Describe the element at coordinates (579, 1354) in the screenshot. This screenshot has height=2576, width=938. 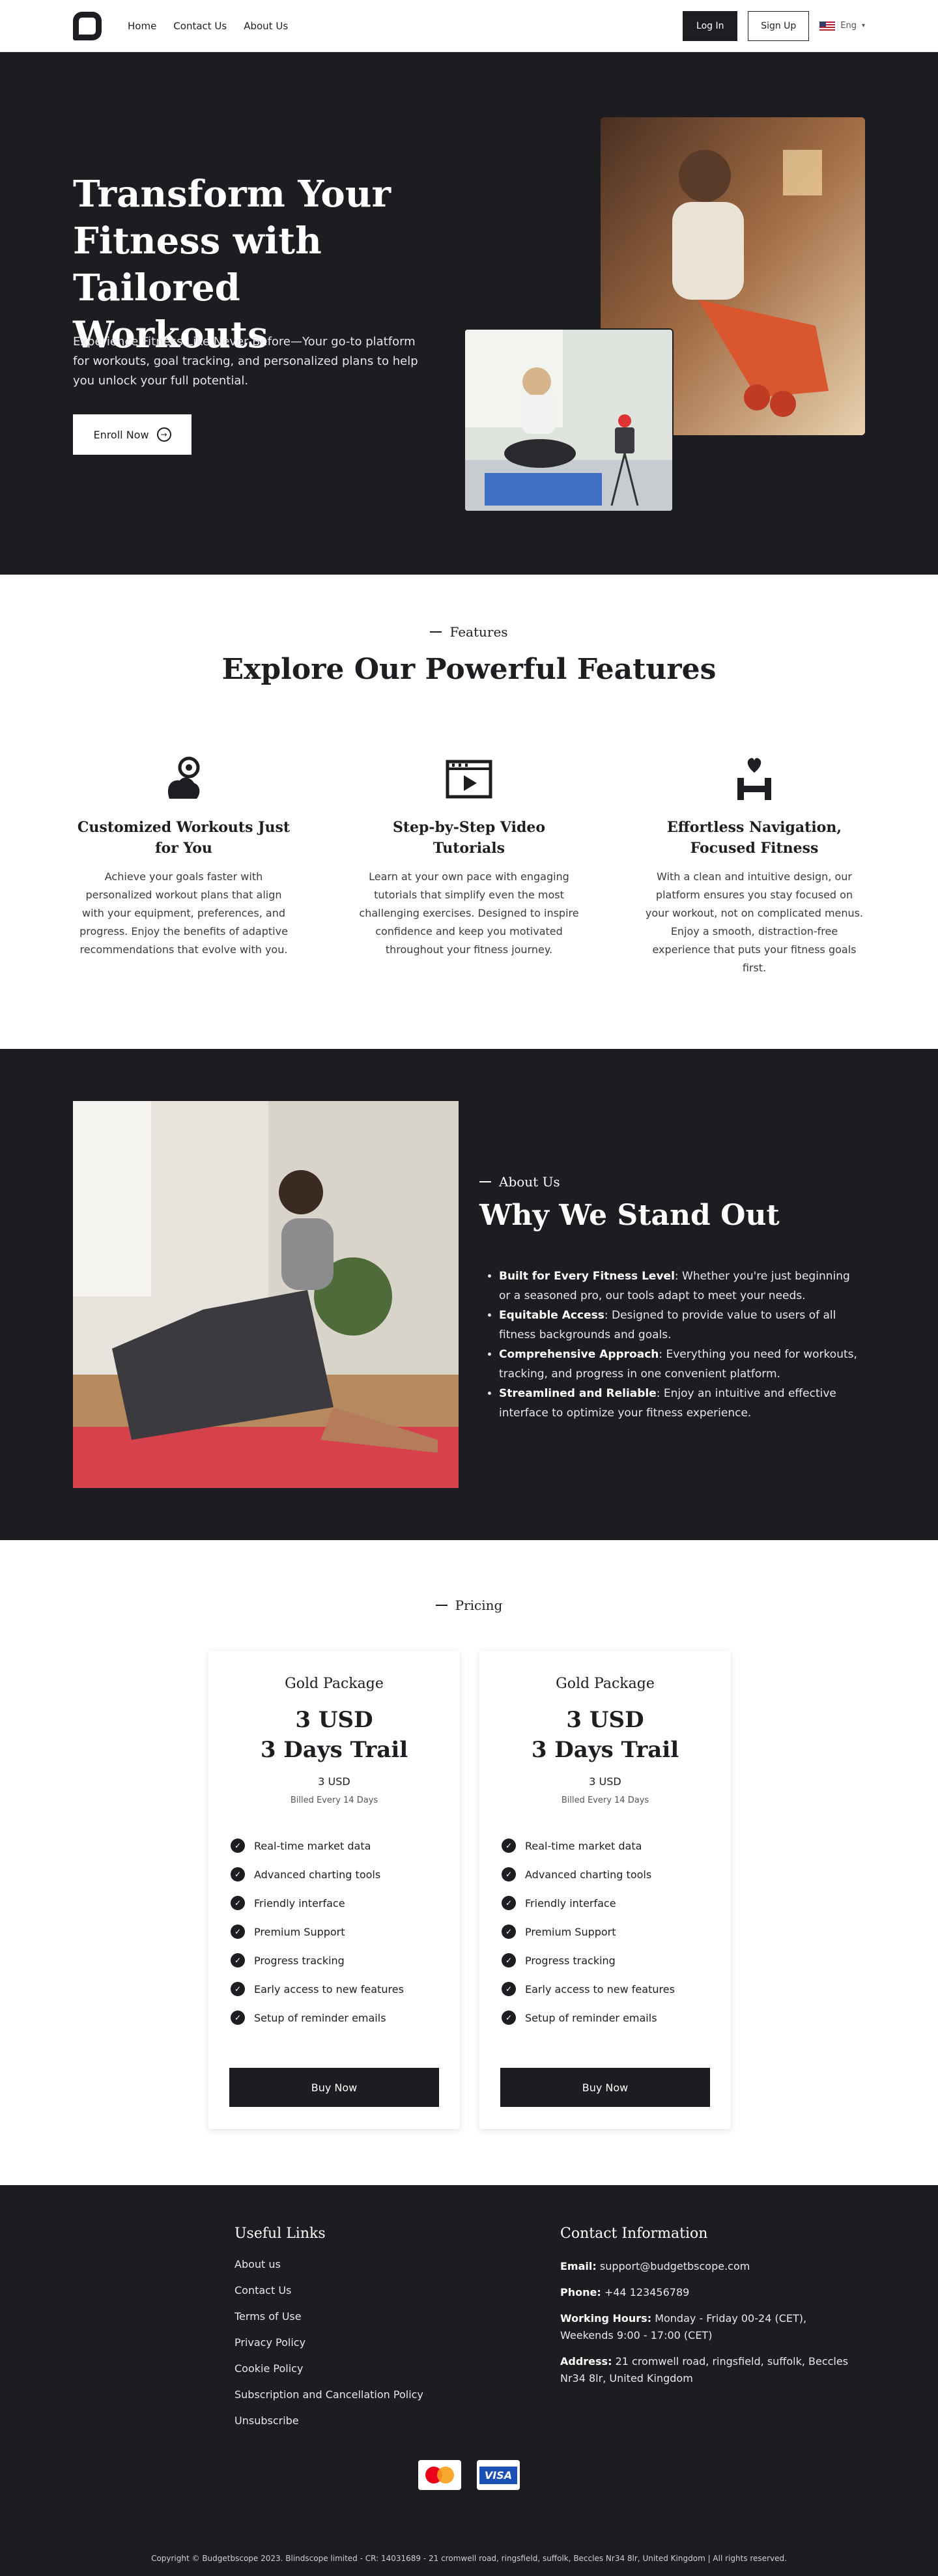
I see `point-title: Comprehensive Approach` at that location.